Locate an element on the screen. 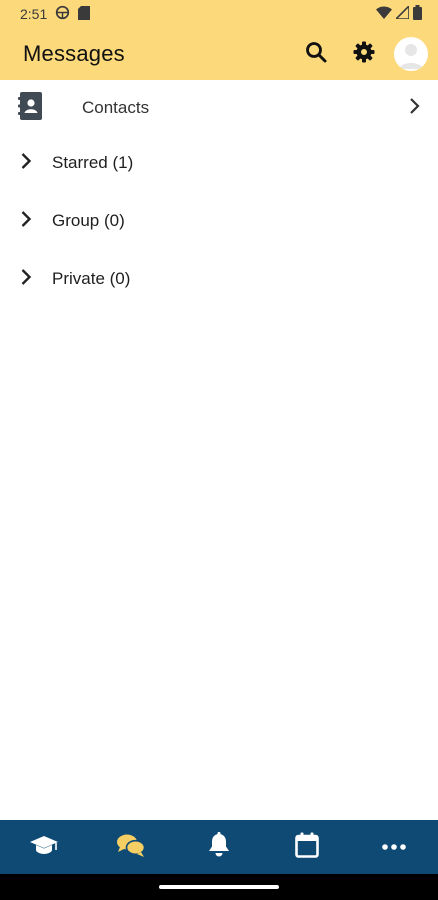 Image resolution: width=438 pixels, height=900 pixels. section-row-starred: Starred (1) is located at coordinates (219, 163).